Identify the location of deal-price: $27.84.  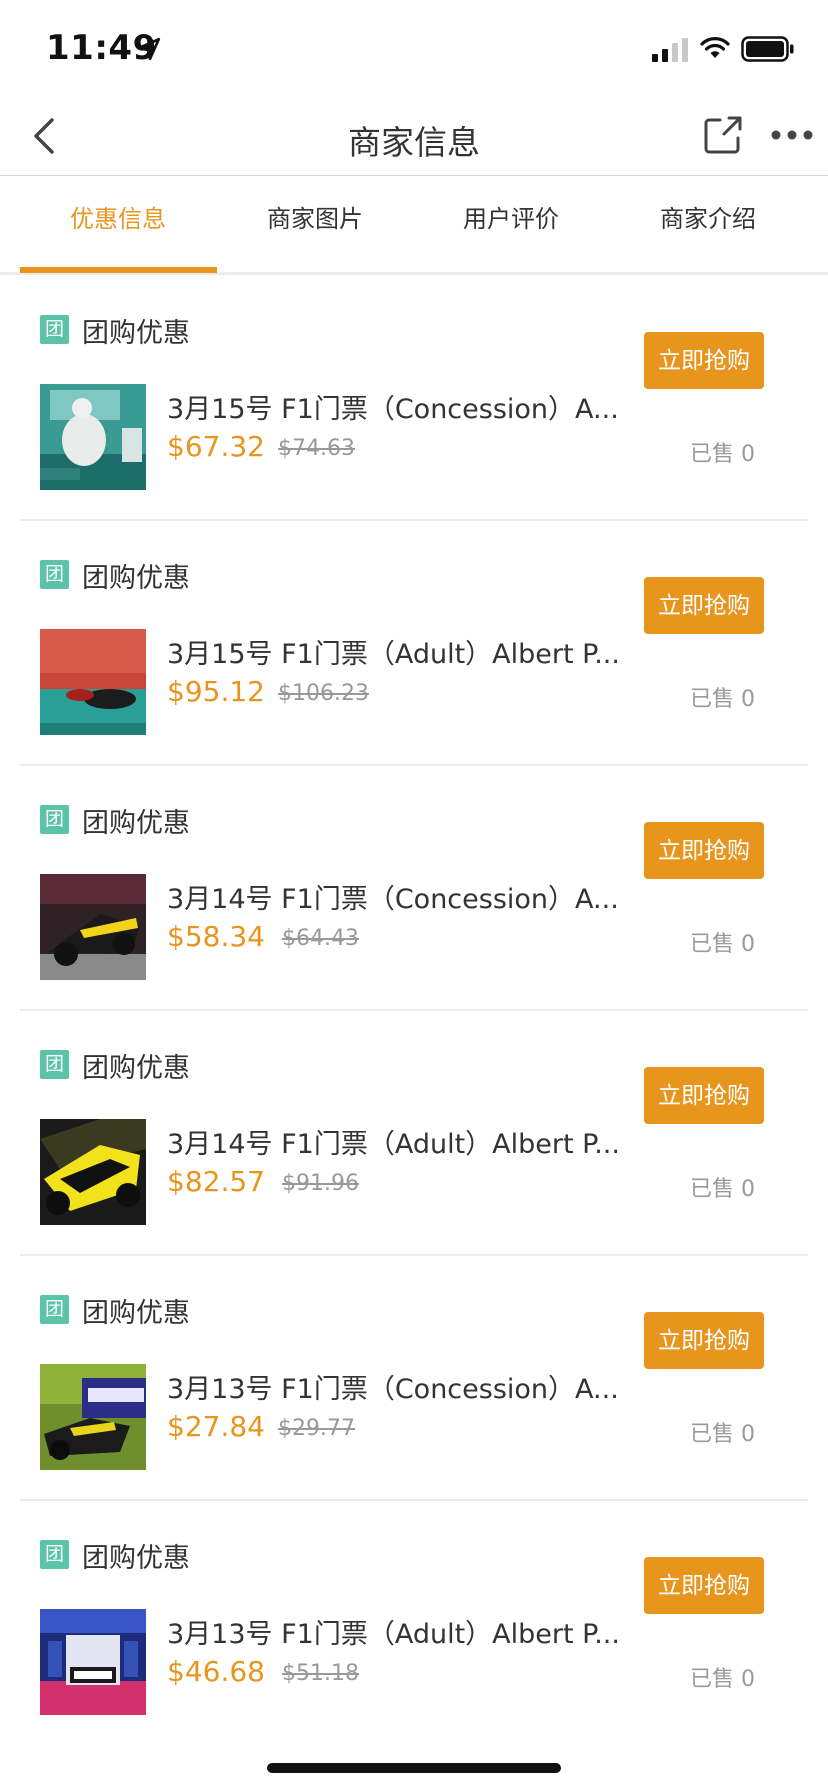
(216, 1426).